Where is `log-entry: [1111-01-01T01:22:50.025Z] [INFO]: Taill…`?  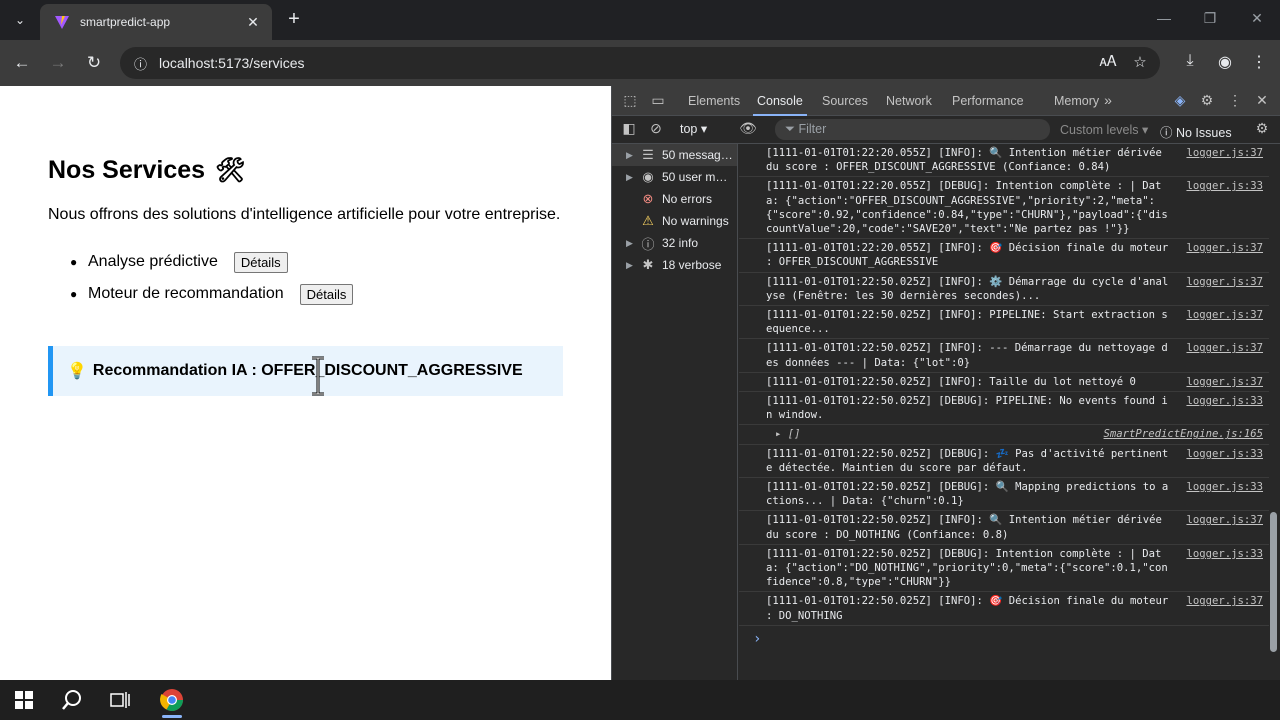
log-entry: [1111-01-01T01:22:50.025Z] [INFO]: Taill… is located at coordinates (1004, 383).